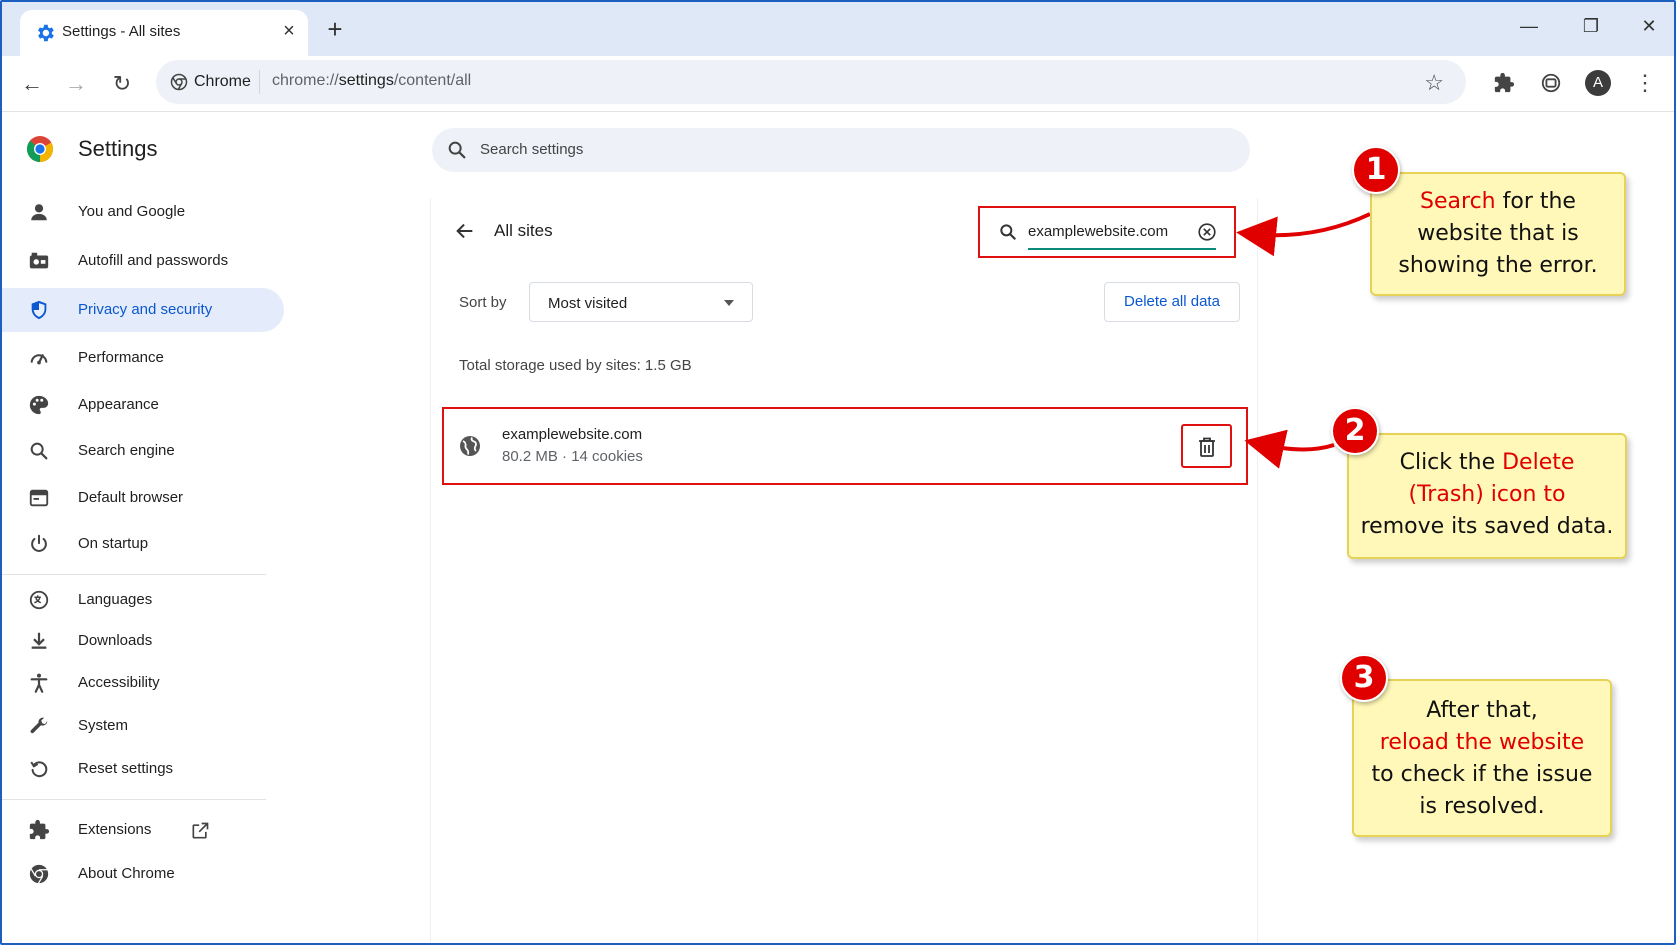  I want to click on focus-underline, so click(1122, 249).